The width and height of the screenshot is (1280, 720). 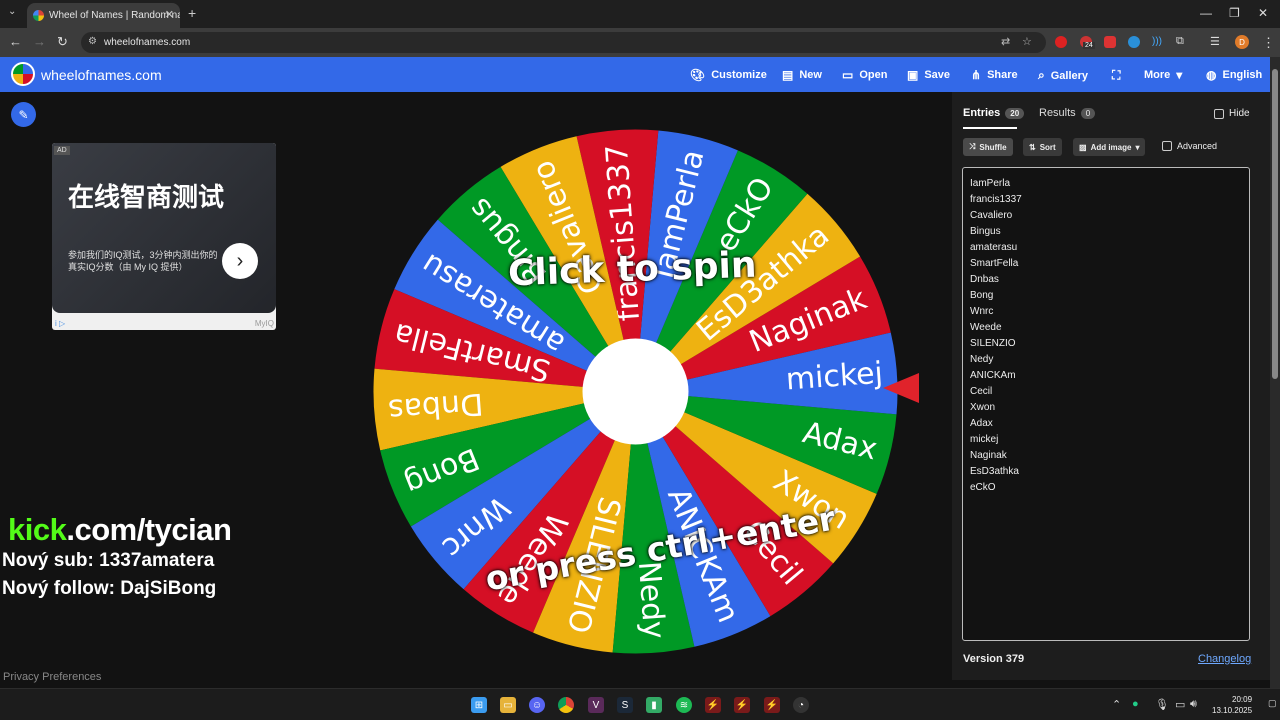 What do you see at coordinates (684, 705) in the screenshot?
I see `spotify-icon: ≋` at bounding box center [684, 705].